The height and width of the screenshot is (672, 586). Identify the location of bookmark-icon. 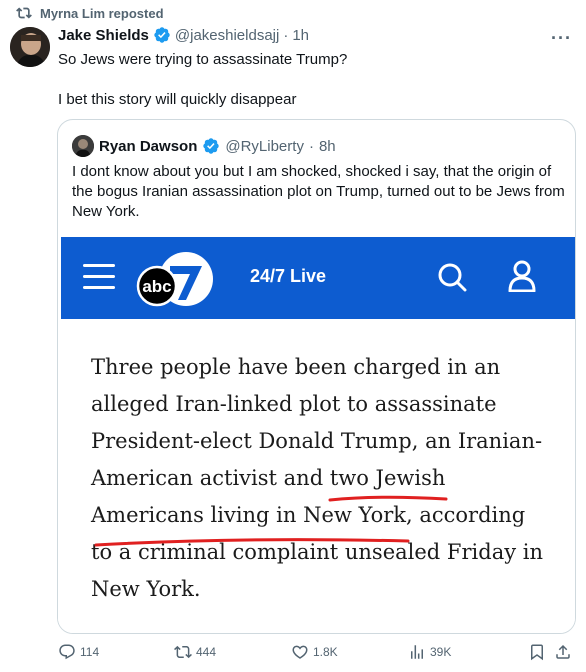
(537, 652).